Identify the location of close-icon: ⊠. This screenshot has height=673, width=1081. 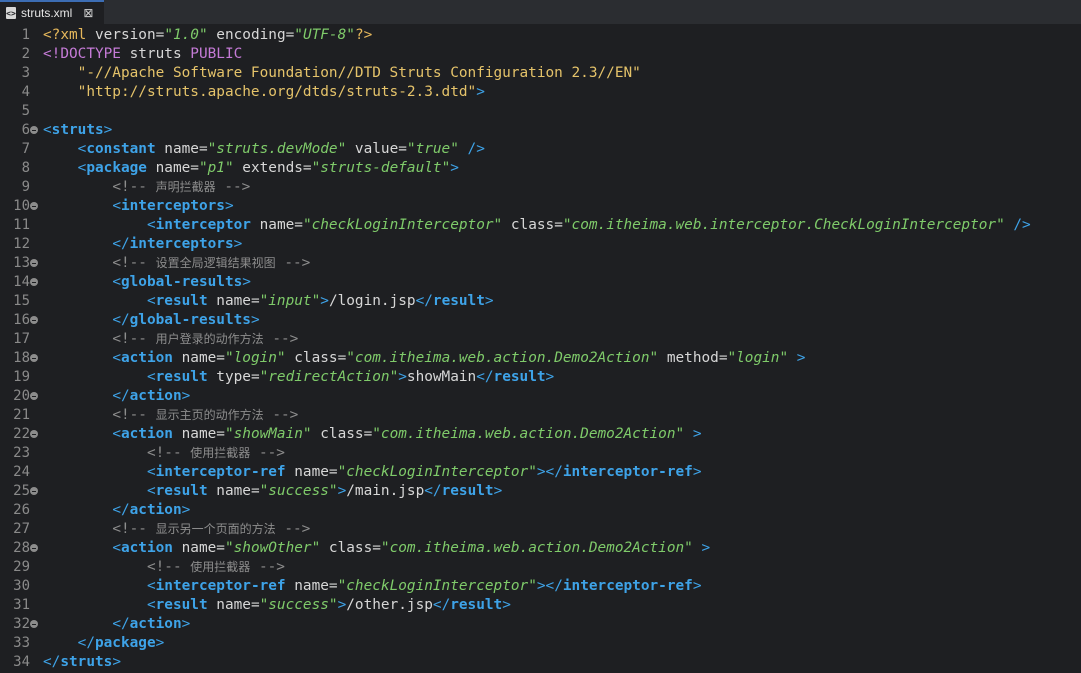
(88, 13).